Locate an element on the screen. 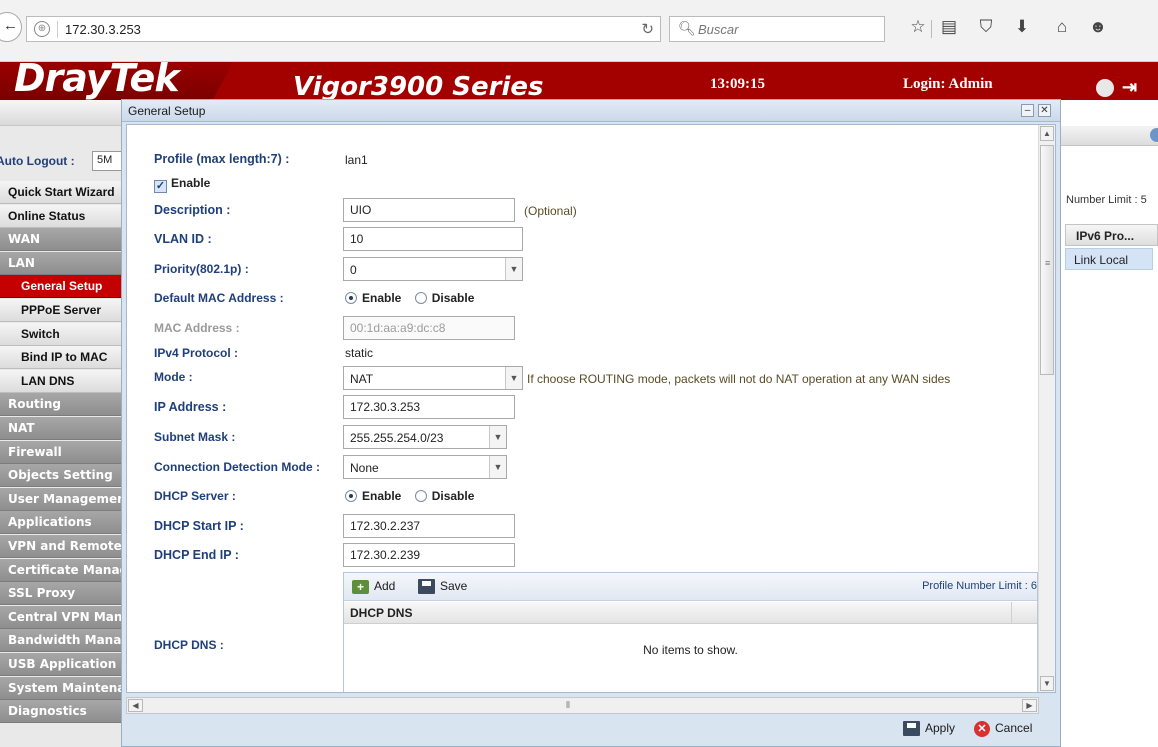  brand-logo: DrayTek is located at coordinates (97, 81).